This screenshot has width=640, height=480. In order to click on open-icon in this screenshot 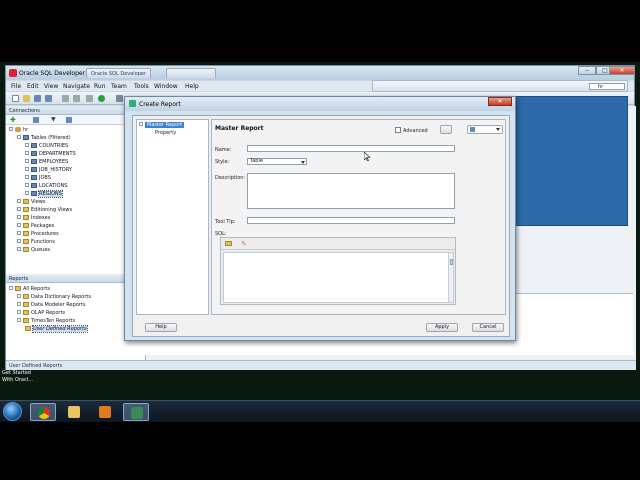, I will do `click(26, 98)`.